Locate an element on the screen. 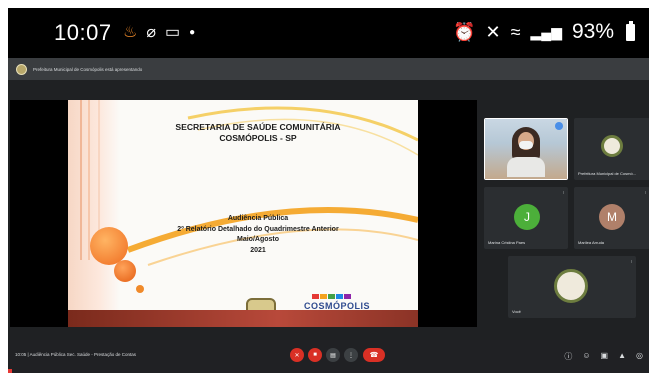  avatar-initial: M is located at coordinates (612, 217).